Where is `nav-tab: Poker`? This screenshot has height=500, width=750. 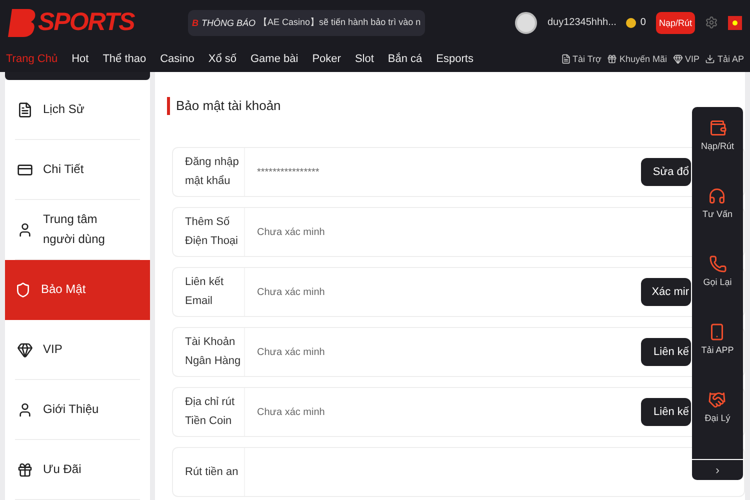
nav-tab: Poker is located at coordinates (326, 58).